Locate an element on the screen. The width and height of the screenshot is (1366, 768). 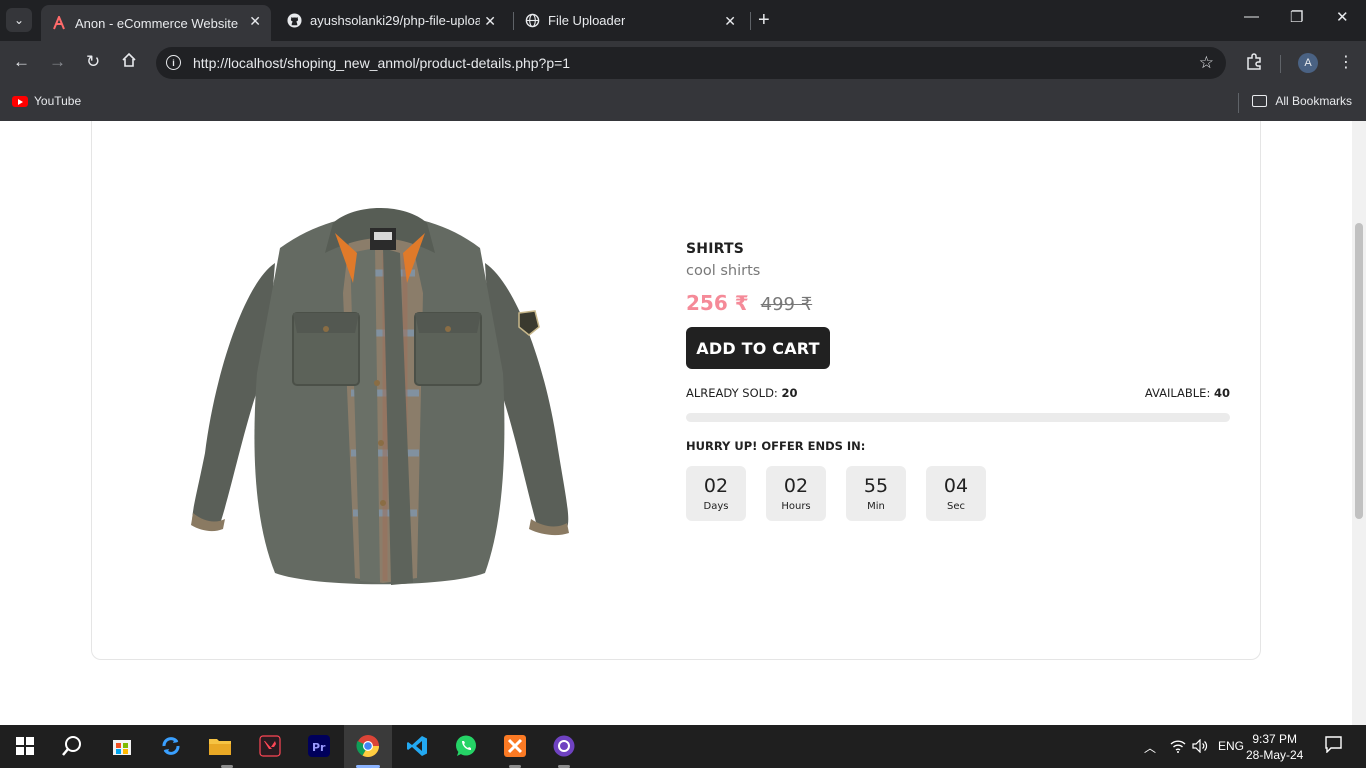
available-label: AVAILABLE: is located at coordinates (1177, 393).